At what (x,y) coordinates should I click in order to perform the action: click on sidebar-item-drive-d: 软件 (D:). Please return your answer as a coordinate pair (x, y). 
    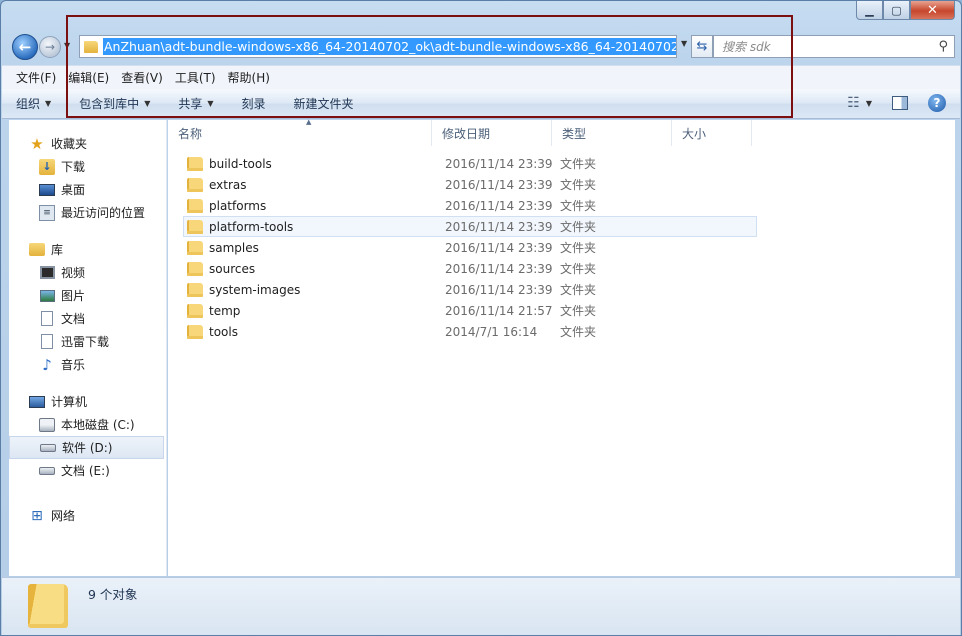
    Looking at the image, I should click on (86, 447).